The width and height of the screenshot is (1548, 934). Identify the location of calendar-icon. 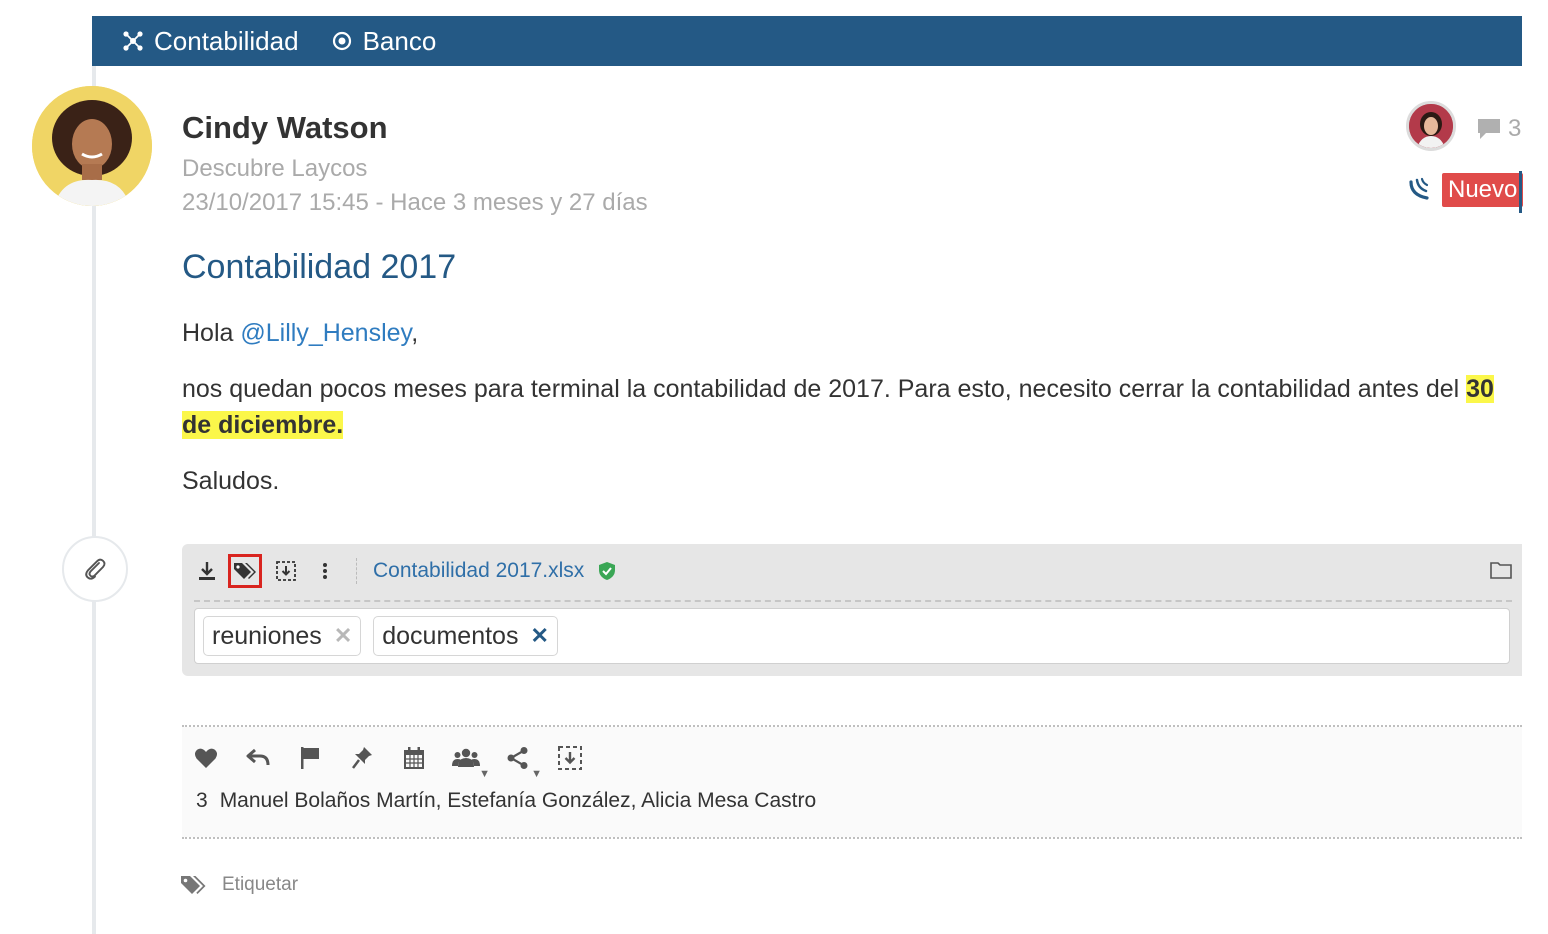
(414, 758).